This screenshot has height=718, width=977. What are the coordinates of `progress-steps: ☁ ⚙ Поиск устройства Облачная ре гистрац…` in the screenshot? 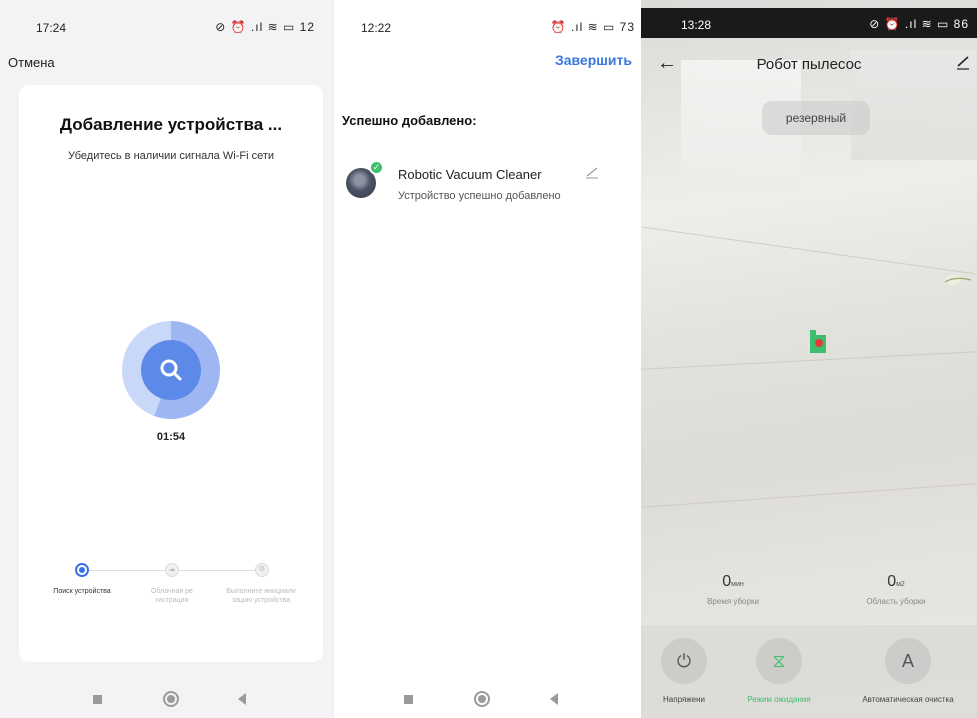 It's located at (171, 599).